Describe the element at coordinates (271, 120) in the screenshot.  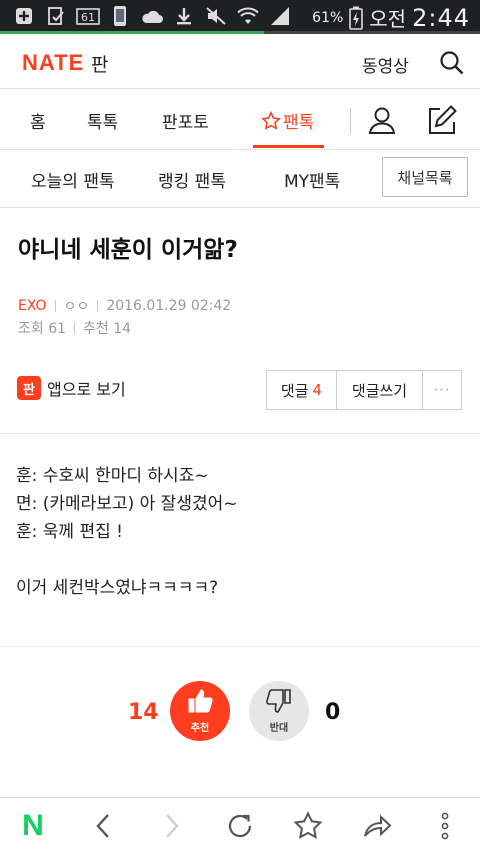
I see `star-outline-icon` at that location.